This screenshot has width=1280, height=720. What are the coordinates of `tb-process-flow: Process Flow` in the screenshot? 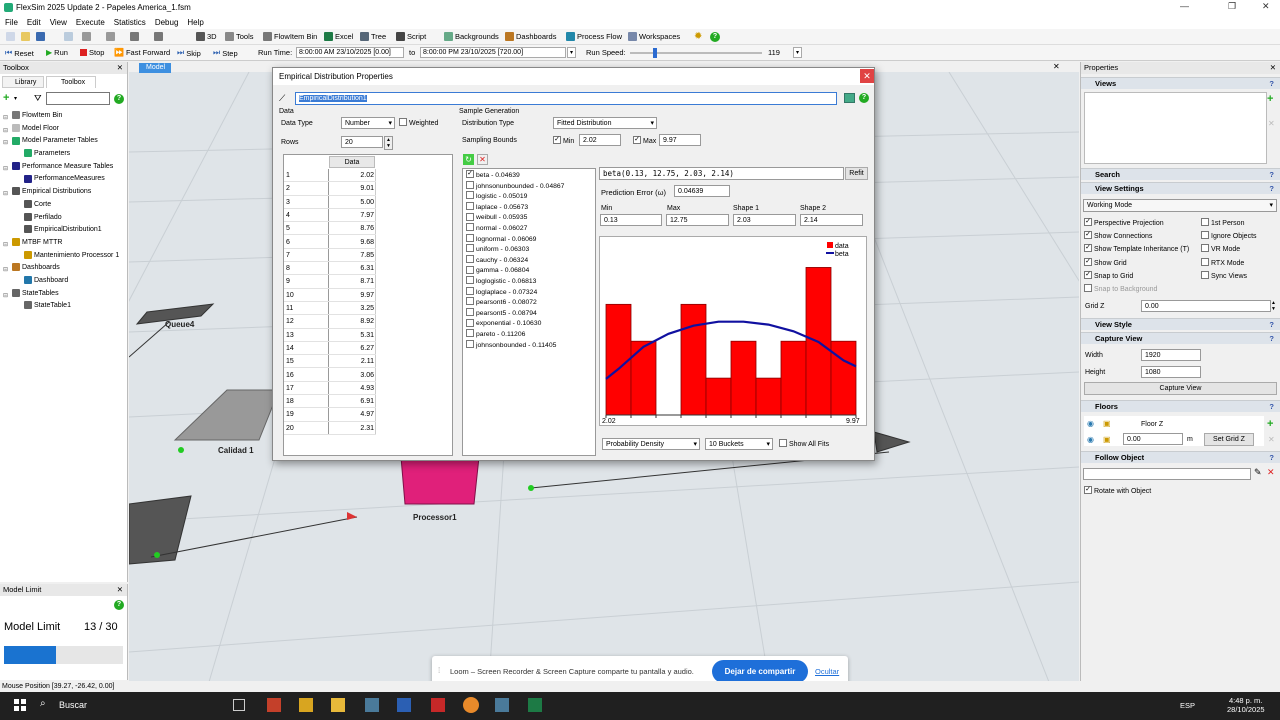 It's located at (594, 36).